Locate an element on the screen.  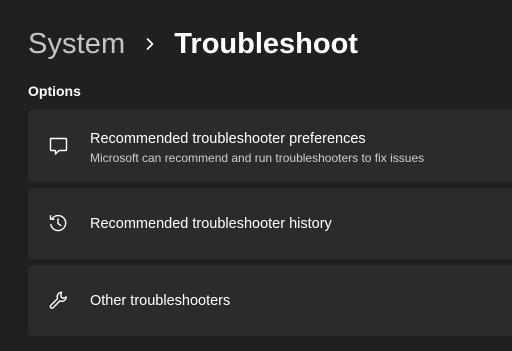
chat-bubble-icon is located at coordinates (58, 146).